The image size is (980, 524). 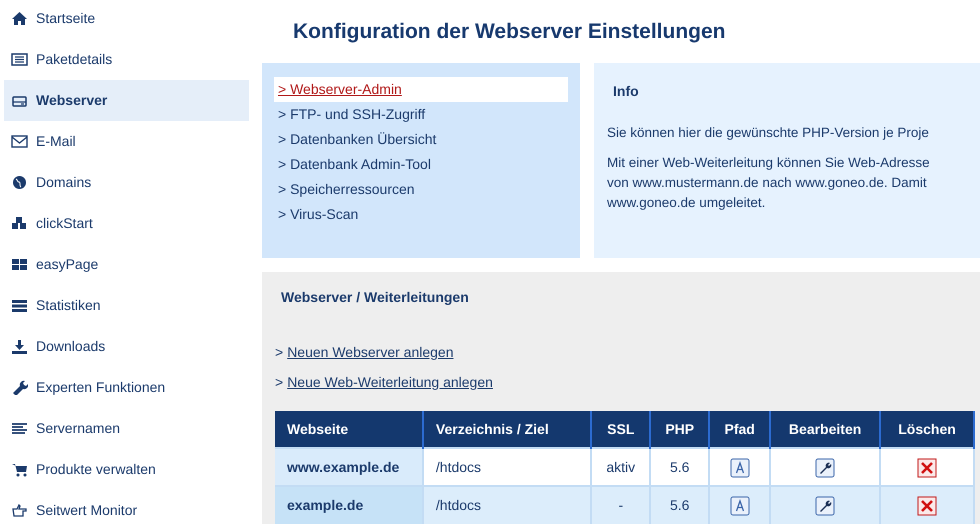 I want to click on submenu-link: > Datenbanken Übersicht, so click(x=421, y=139).